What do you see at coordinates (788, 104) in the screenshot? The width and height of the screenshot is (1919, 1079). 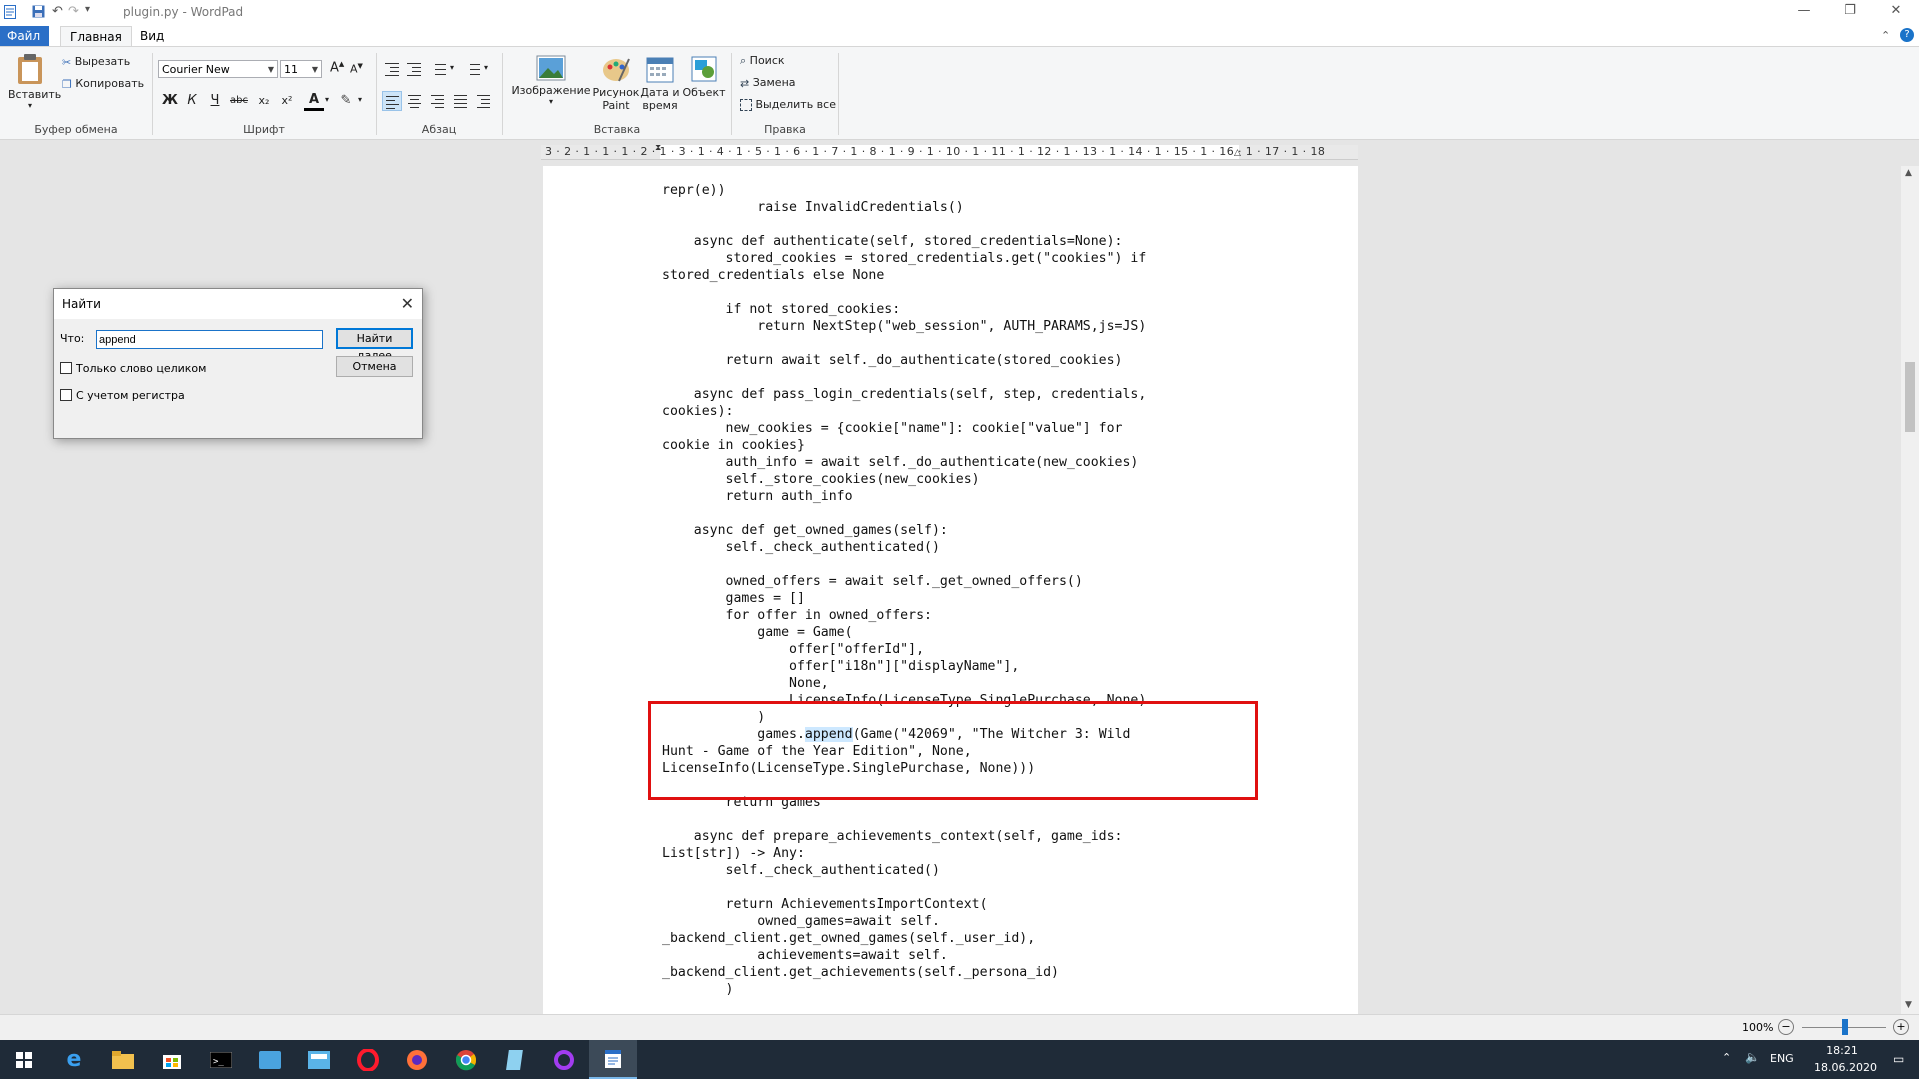 I see `select-all-button: Выделить все` at bounding box center [788, 104].